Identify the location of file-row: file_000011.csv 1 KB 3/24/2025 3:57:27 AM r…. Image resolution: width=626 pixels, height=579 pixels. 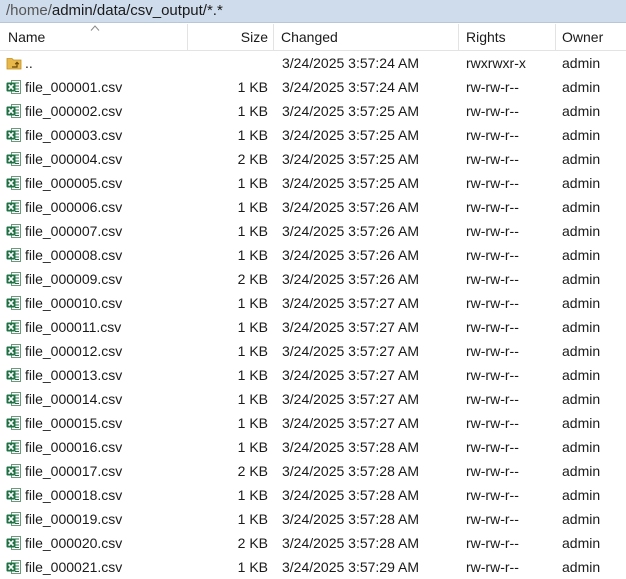
(313, 327).